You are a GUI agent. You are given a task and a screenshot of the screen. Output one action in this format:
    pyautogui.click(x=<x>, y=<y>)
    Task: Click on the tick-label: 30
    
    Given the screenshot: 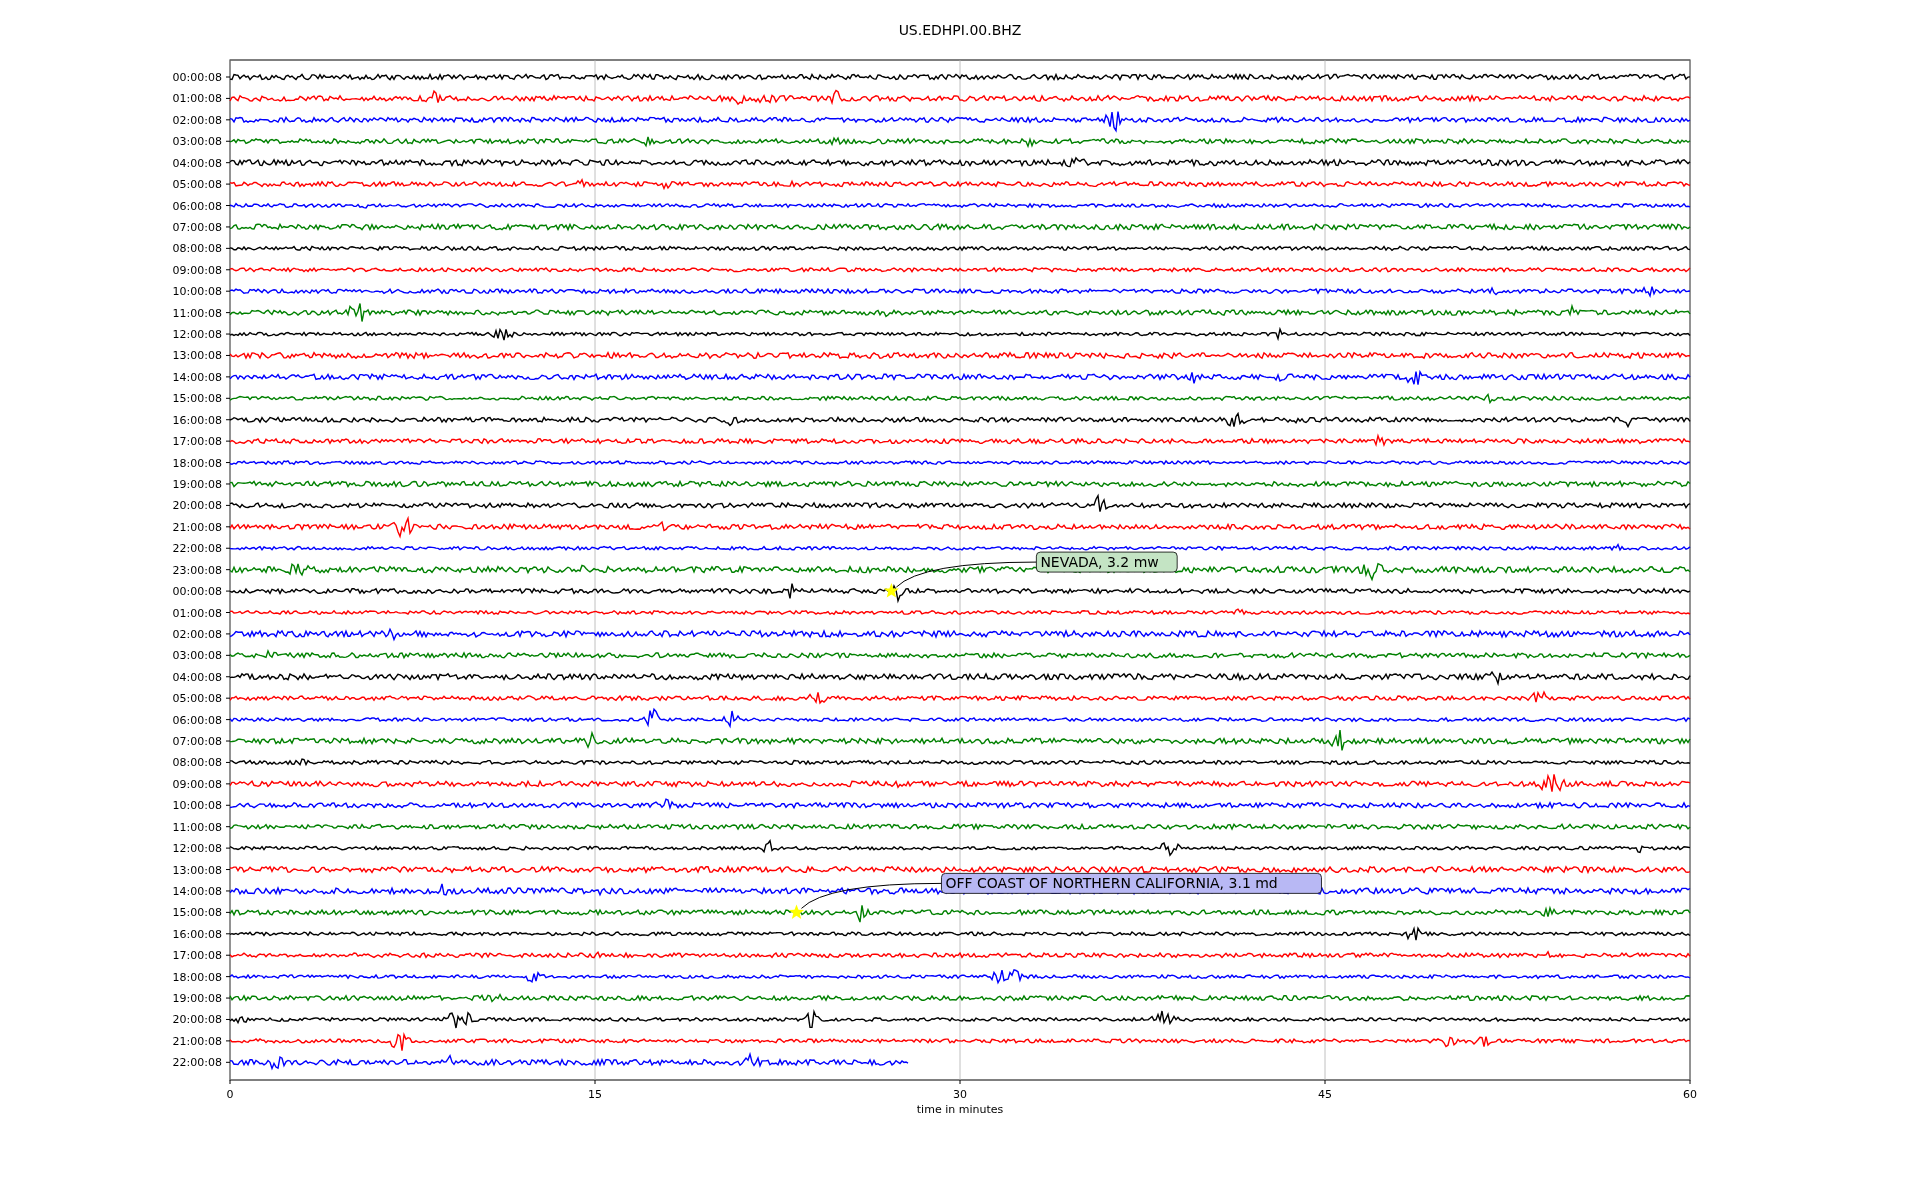 What is the action you would take?
    pyautogui.click(x=960, y=1094)
    